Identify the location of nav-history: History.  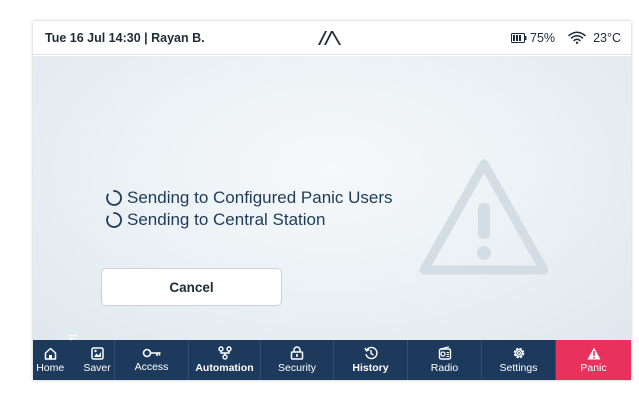
(371, 360).